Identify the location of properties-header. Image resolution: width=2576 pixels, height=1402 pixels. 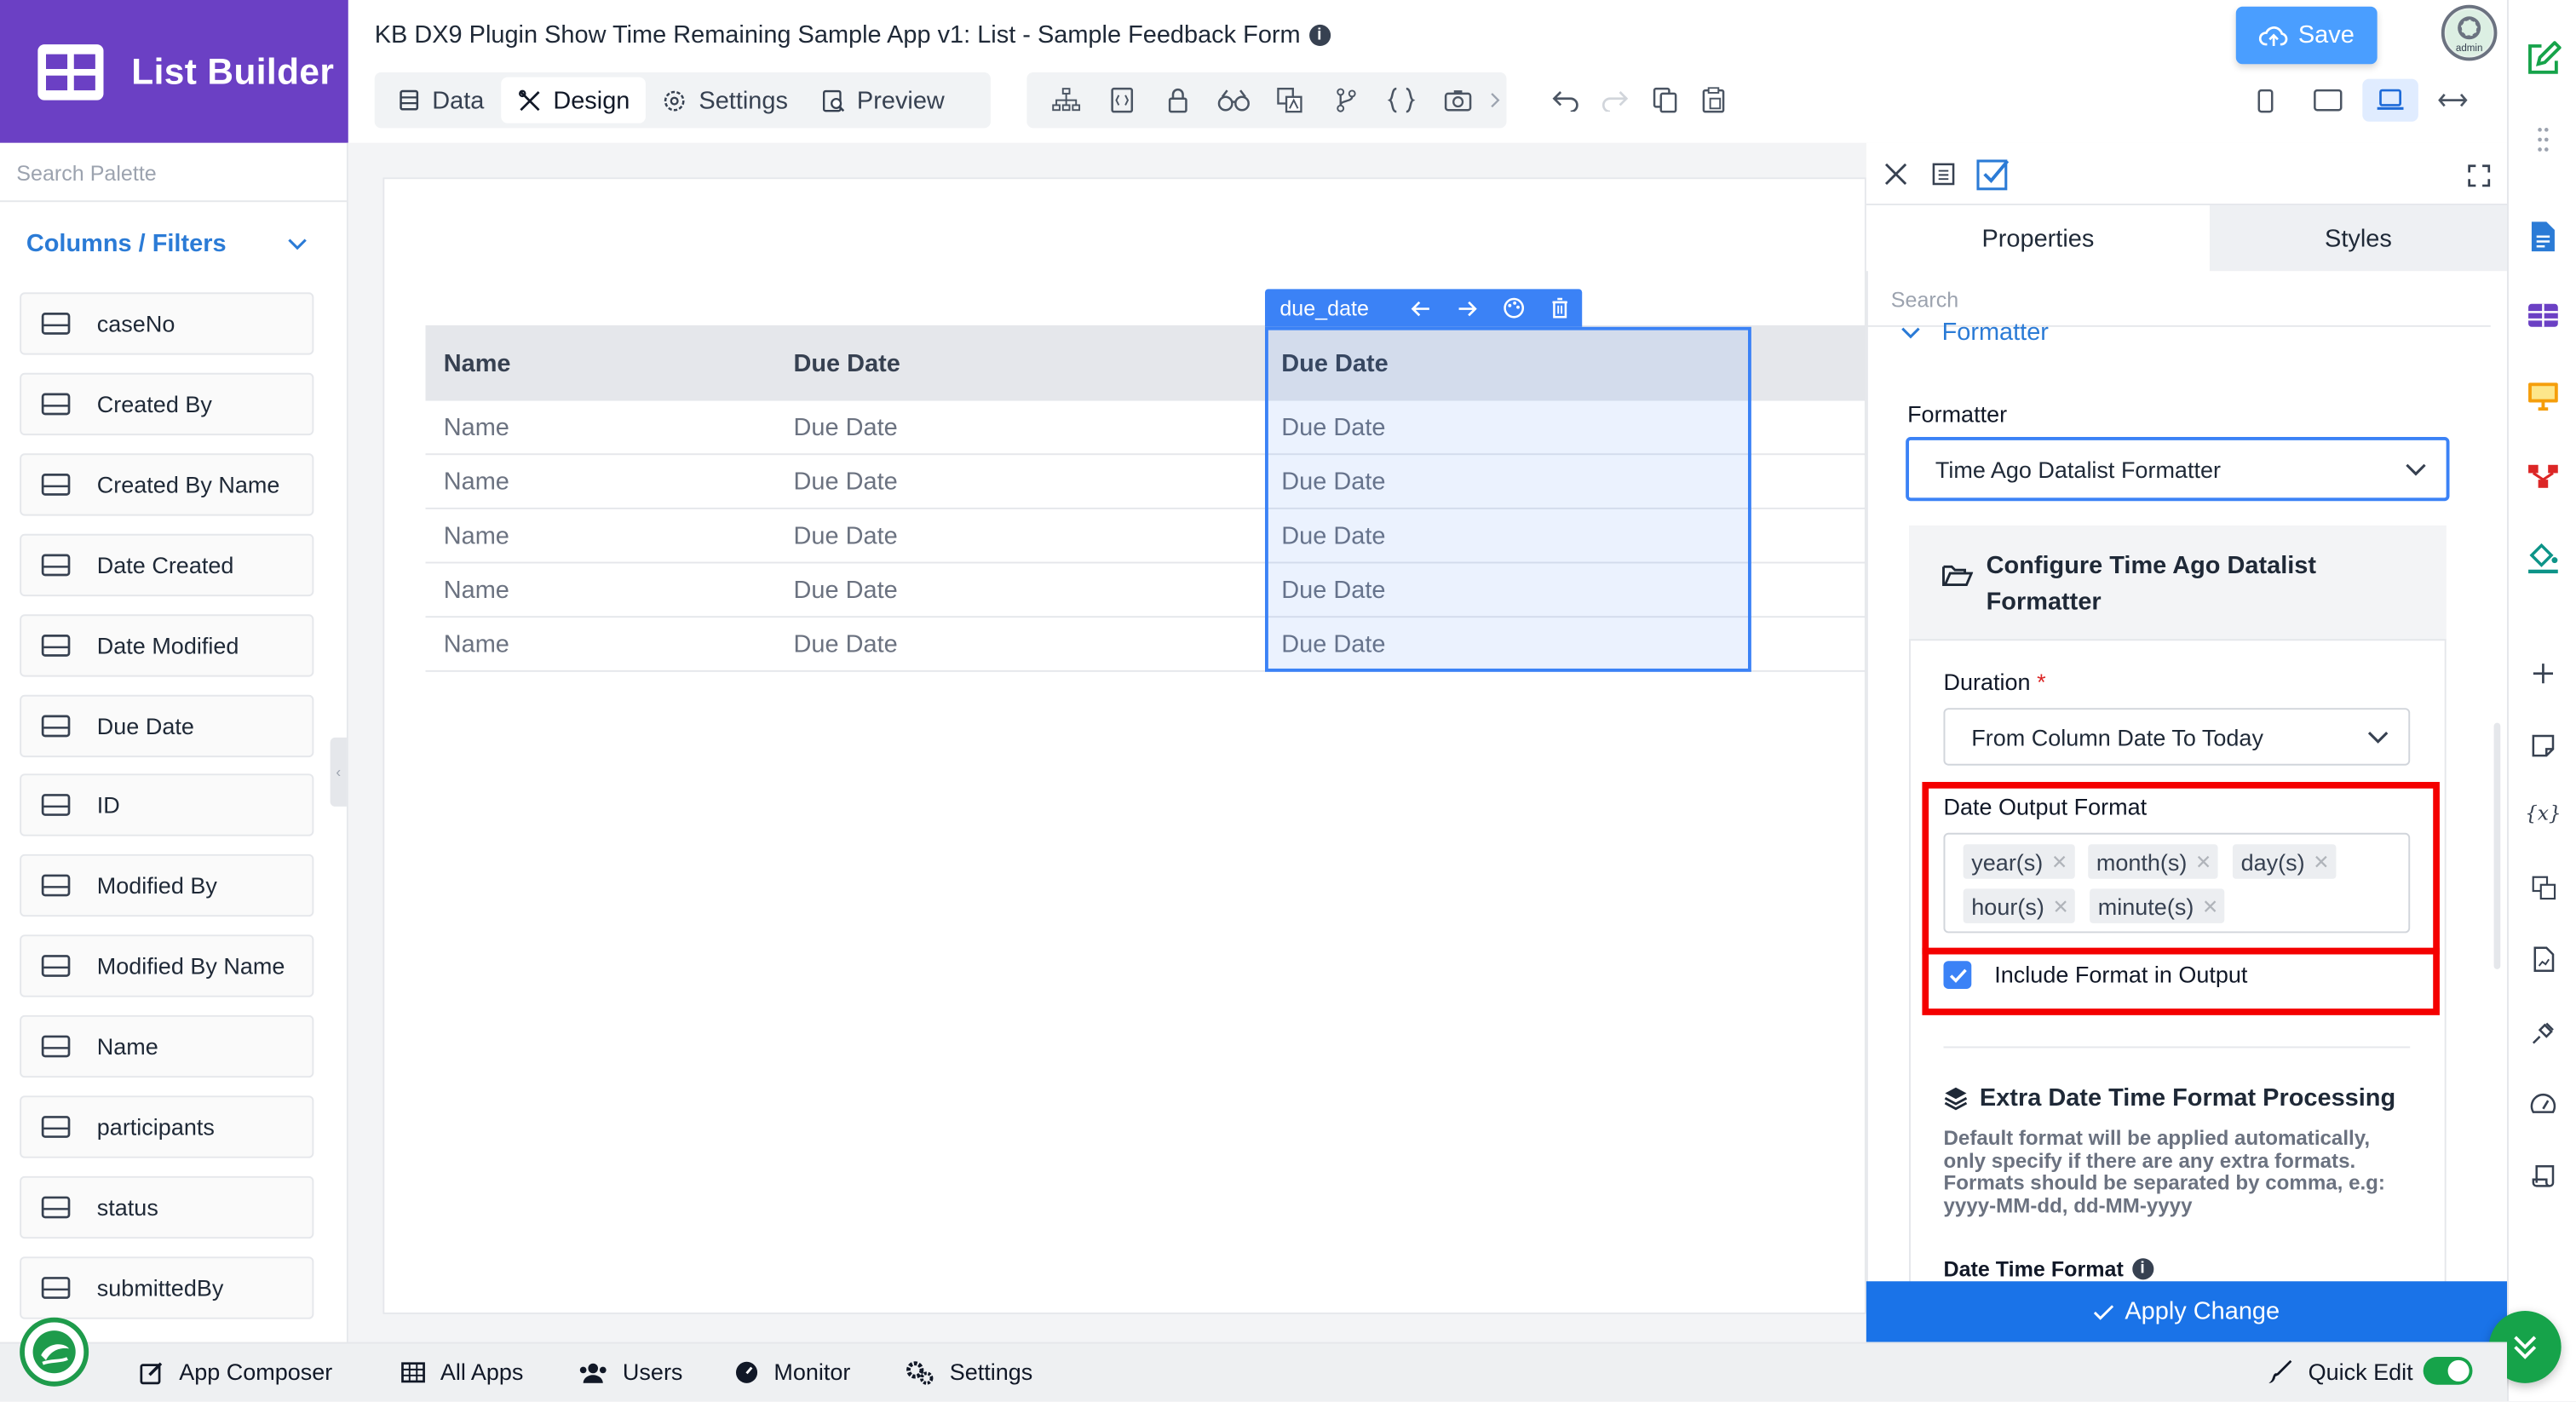
(2186, 174).